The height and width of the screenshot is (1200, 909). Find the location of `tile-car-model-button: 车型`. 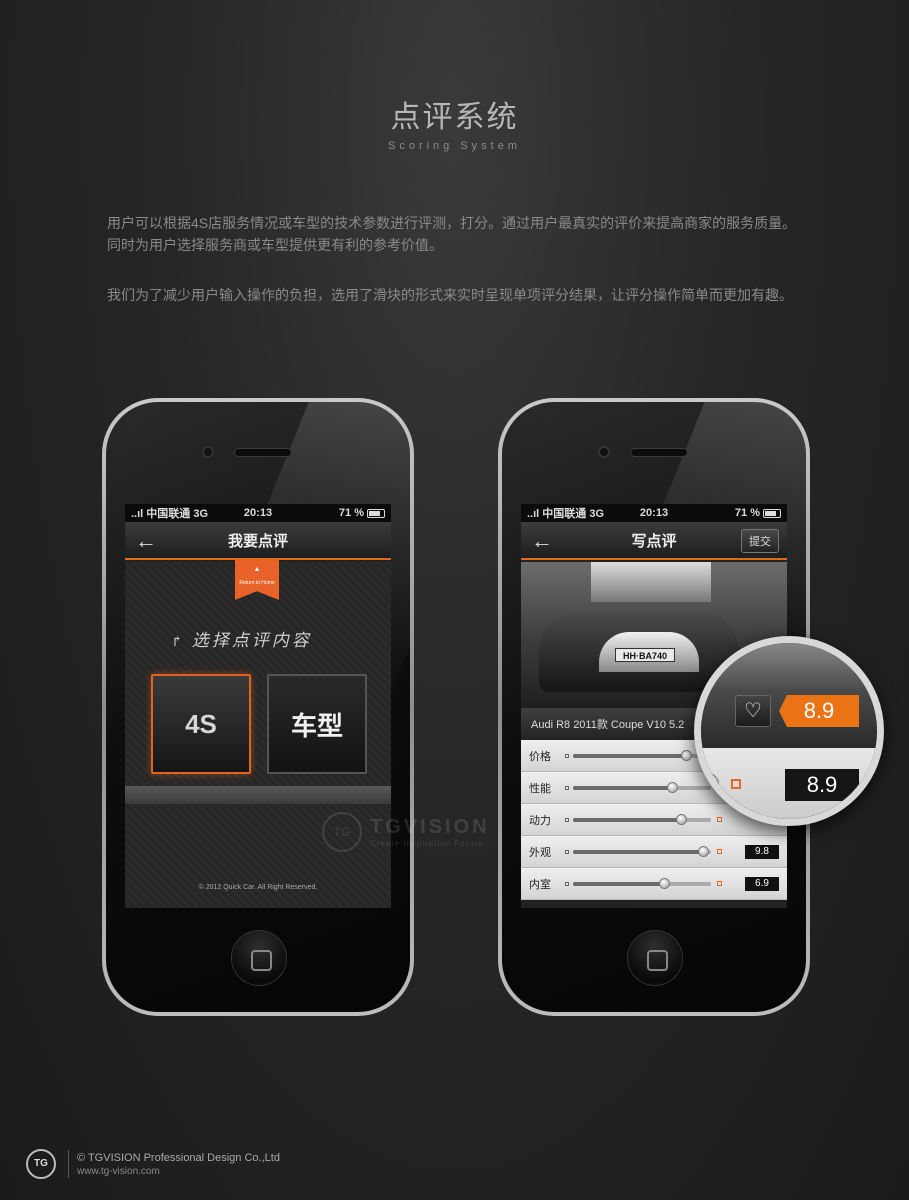

tile-car-model-button: 车型 is located at coordinates (317, 724).